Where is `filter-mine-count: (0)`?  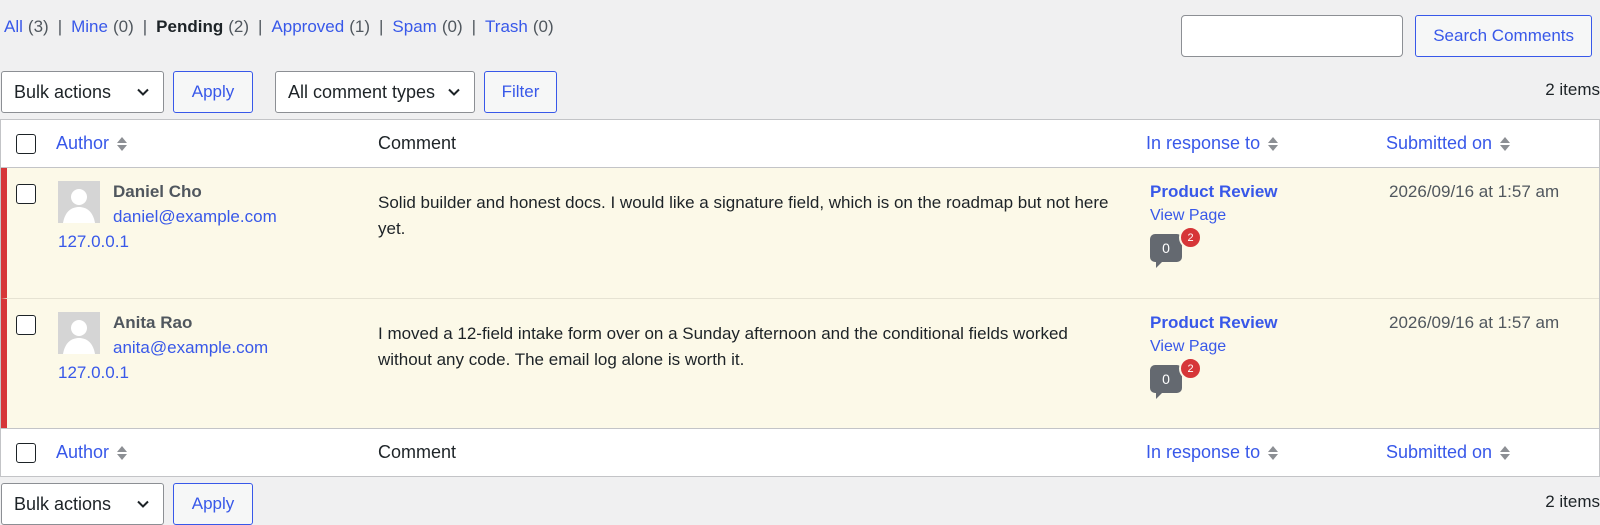
filter-mine-count: (0) is located at coordinates (123, 26).